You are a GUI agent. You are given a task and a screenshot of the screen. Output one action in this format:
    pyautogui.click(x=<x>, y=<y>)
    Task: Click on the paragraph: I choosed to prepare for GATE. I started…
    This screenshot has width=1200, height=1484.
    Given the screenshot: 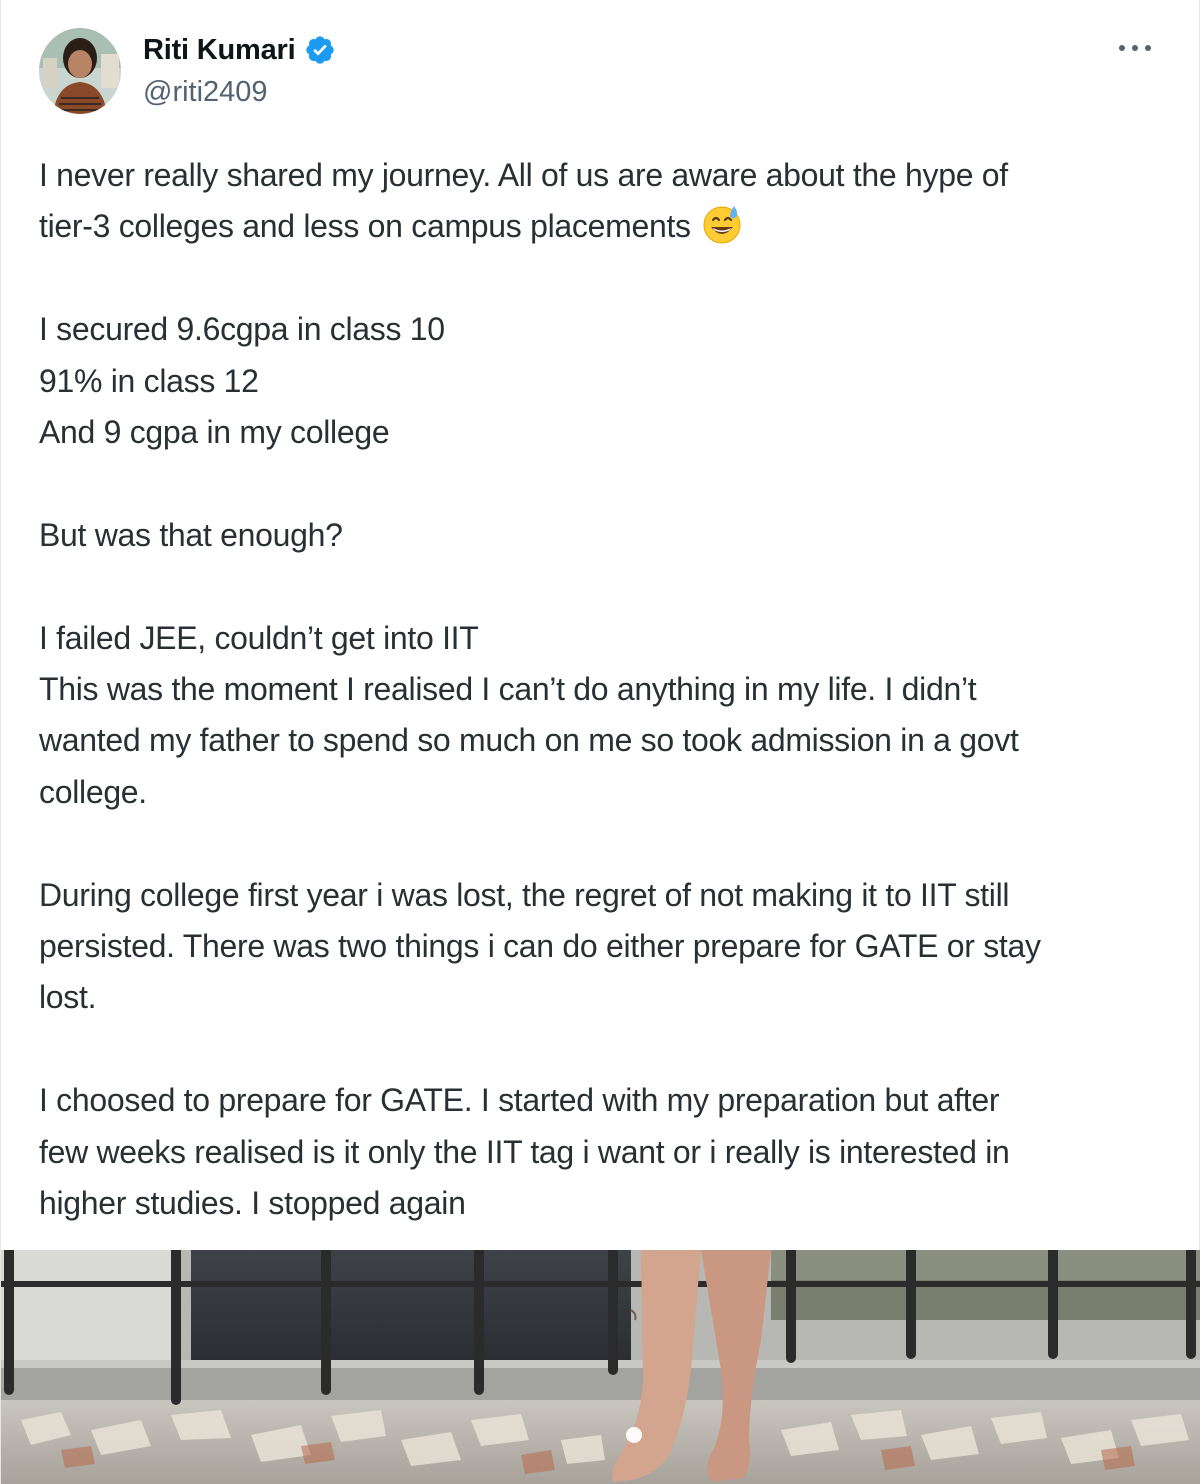 What is the action you would take?
    pyautogui.click(x=604, y=1152)
    